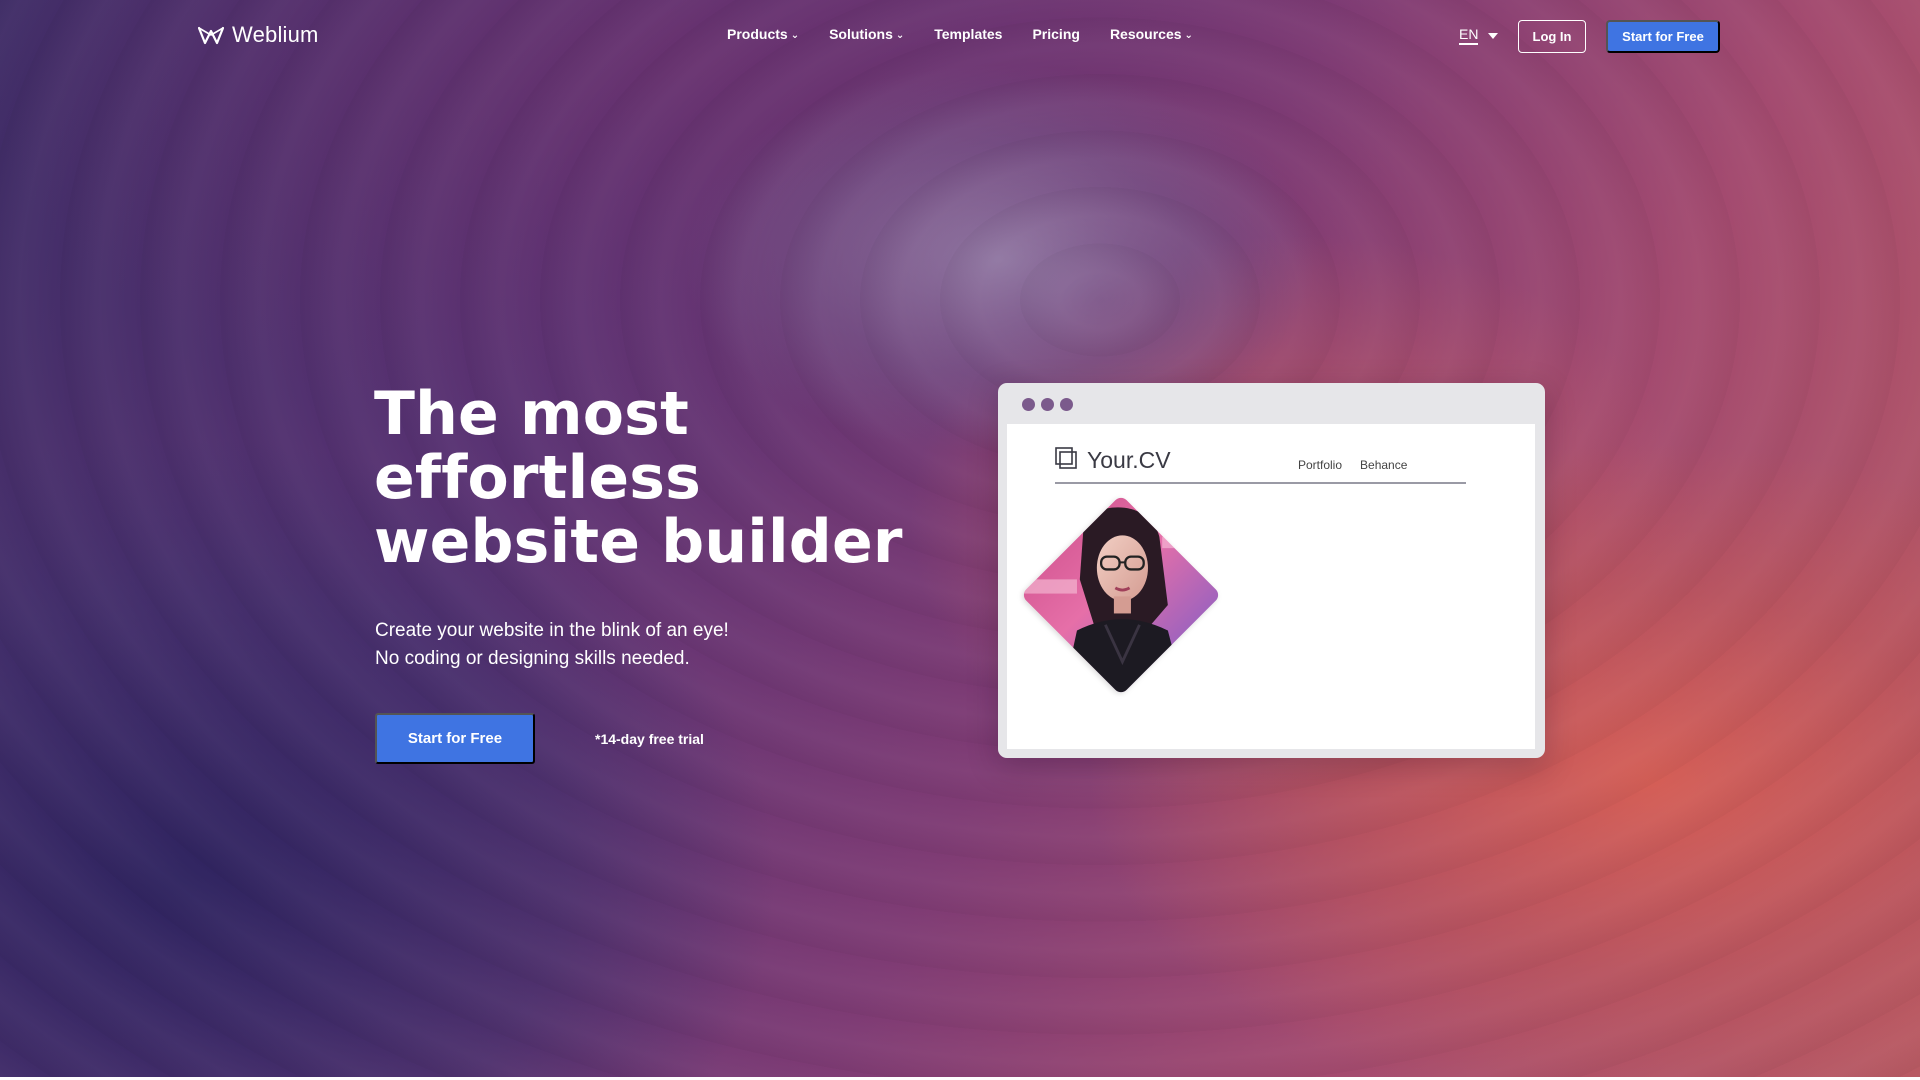 Image resolution: width=1920 pixels, height=1080 pixels. I want to click on nav-item-label: Templates, so click(968, 34).